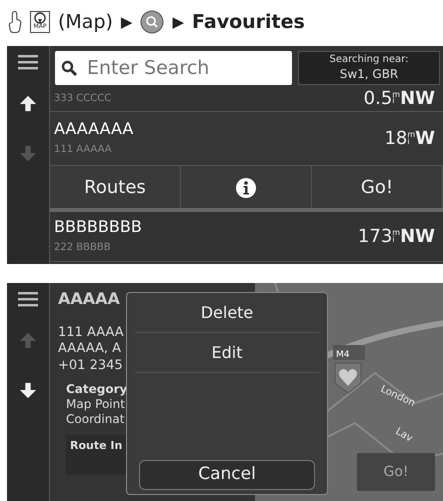 Image resolution: width=443 pixels, height=501 pixels. I want to click on address-line: +01 2345, so click(90, 366).